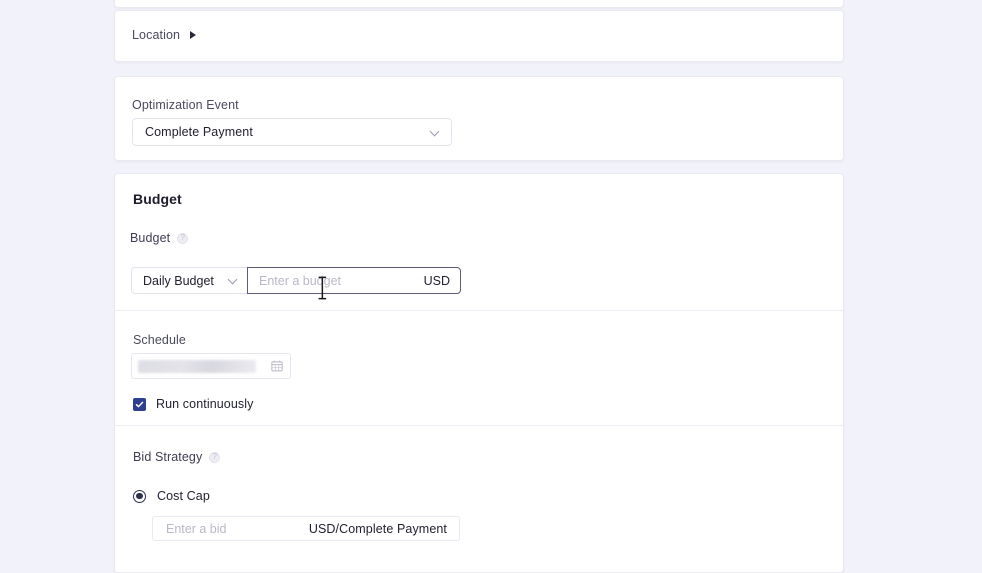 The height and width of the screenshot is (573, 982). I want to click on location-row: Location, so click(164, 35).